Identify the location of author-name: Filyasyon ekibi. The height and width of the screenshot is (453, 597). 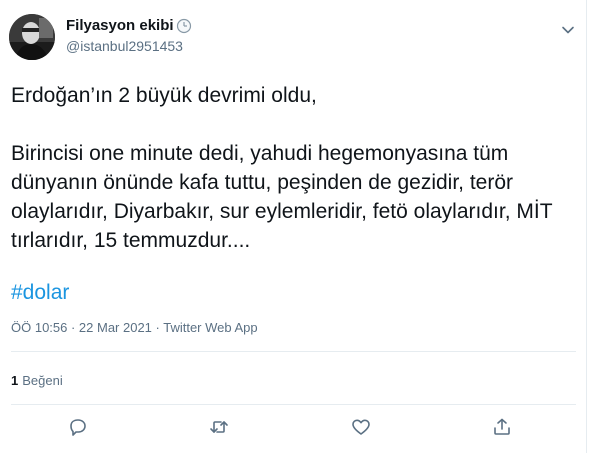
(120, 26).